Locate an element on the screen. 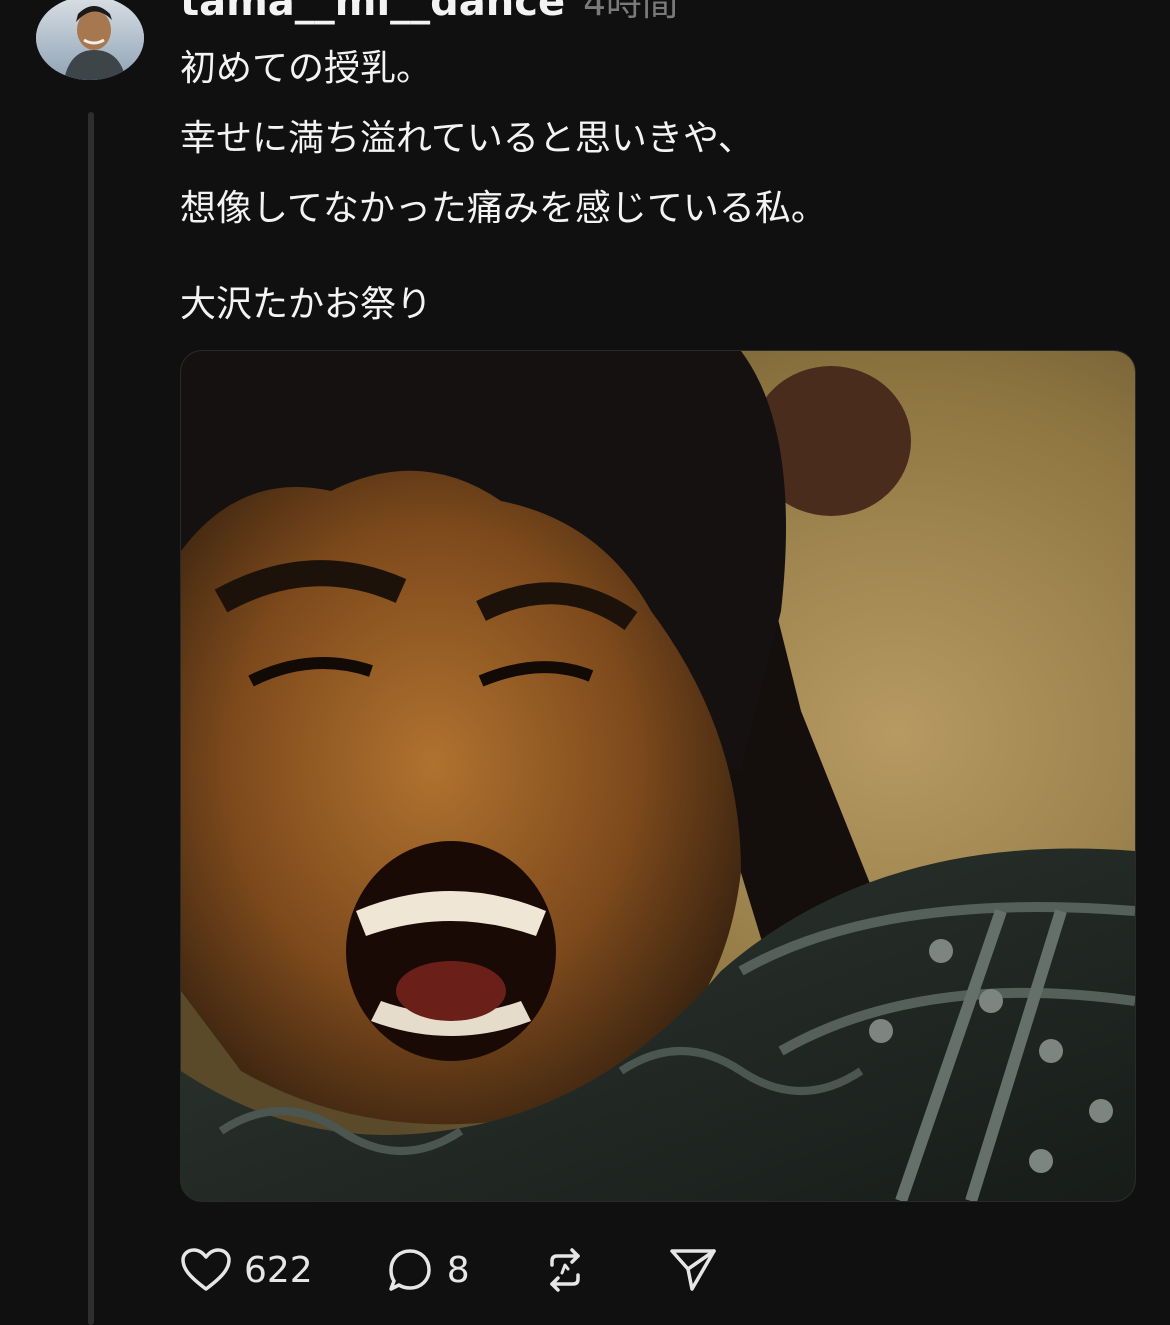 The width and height of the screenshot is (1170, 1325). post-text-line: 初めての授乳。 is located at coordinates (306, 68).